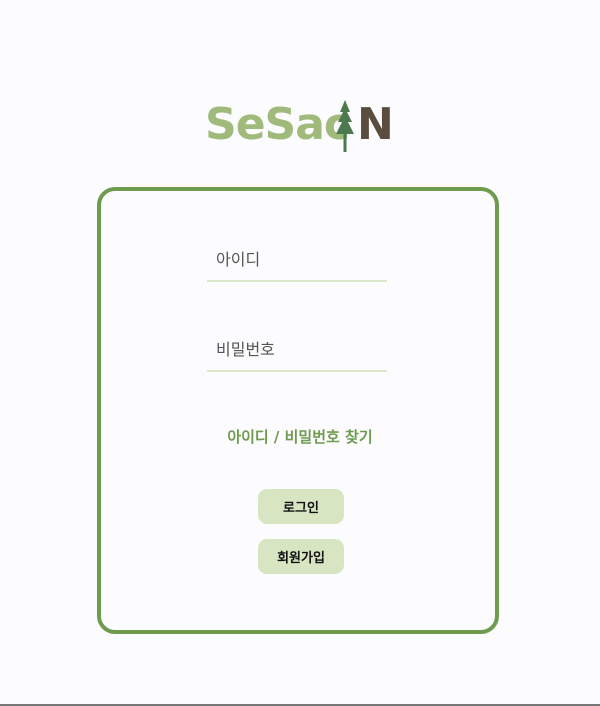 The height and width of the screenshot is (706, 600). What do you see at coordinates (297, 260) in the screenshot?
I see `id-input` at bounding box center [297, 260].